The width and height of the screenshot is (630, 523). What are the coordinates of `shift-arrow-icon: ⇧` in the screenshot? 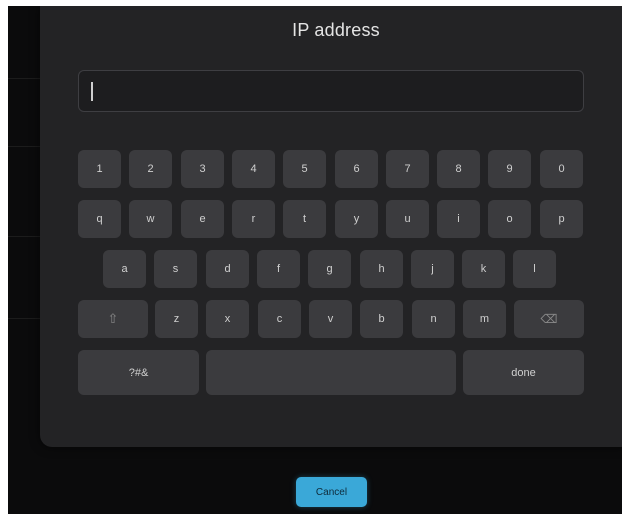 It's located at (113, 318).